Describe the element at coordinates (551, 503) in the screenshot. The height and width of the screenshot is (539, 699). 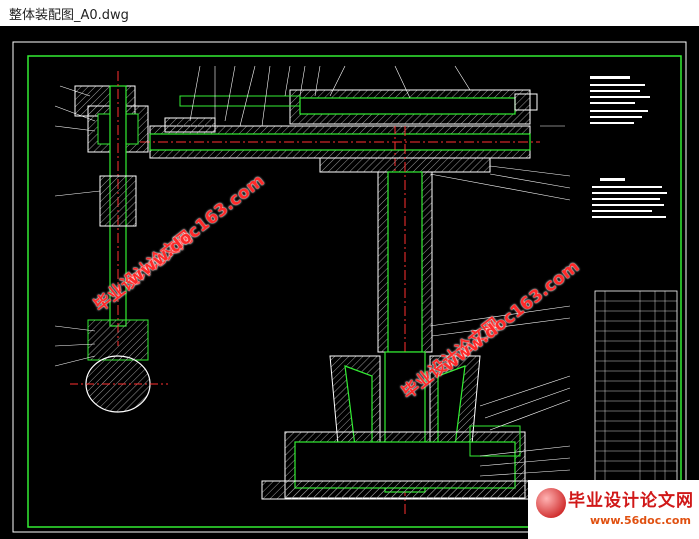
I see `globe-icon` at that location.